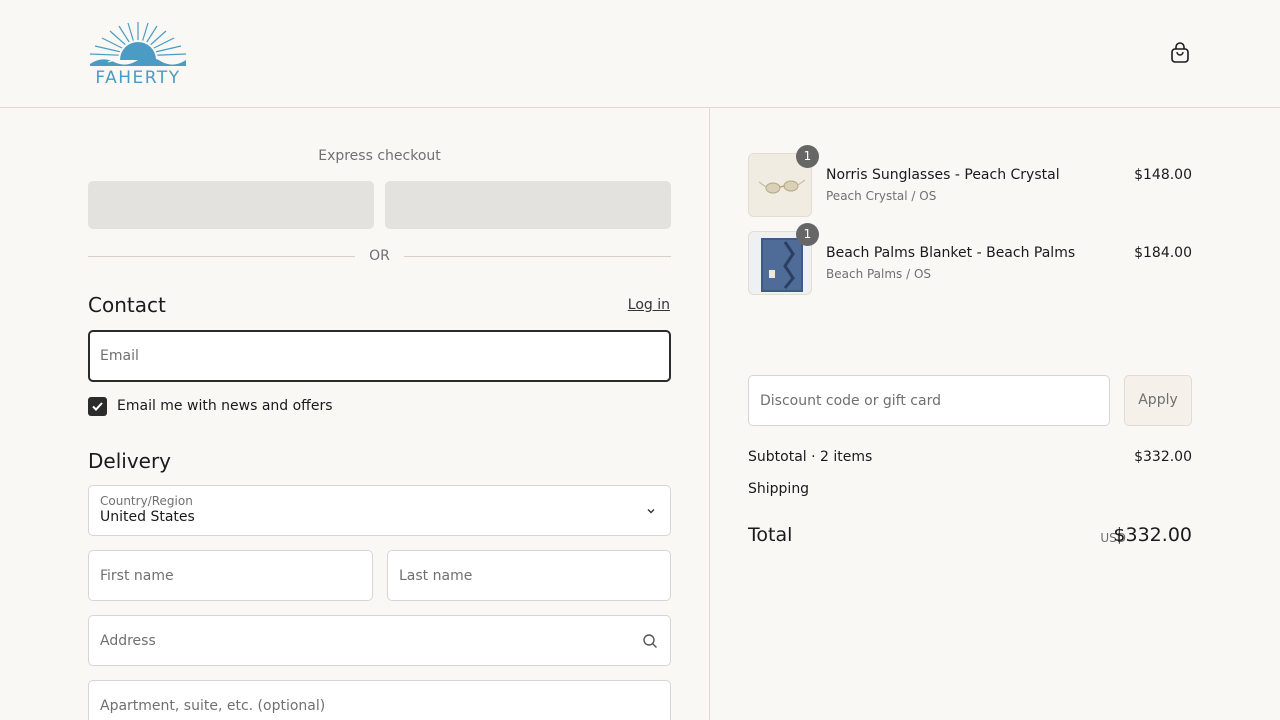 This screenshot has width=1280, height=720. I want to click on faherty-logo: FAHERTY, so click(138, 54).